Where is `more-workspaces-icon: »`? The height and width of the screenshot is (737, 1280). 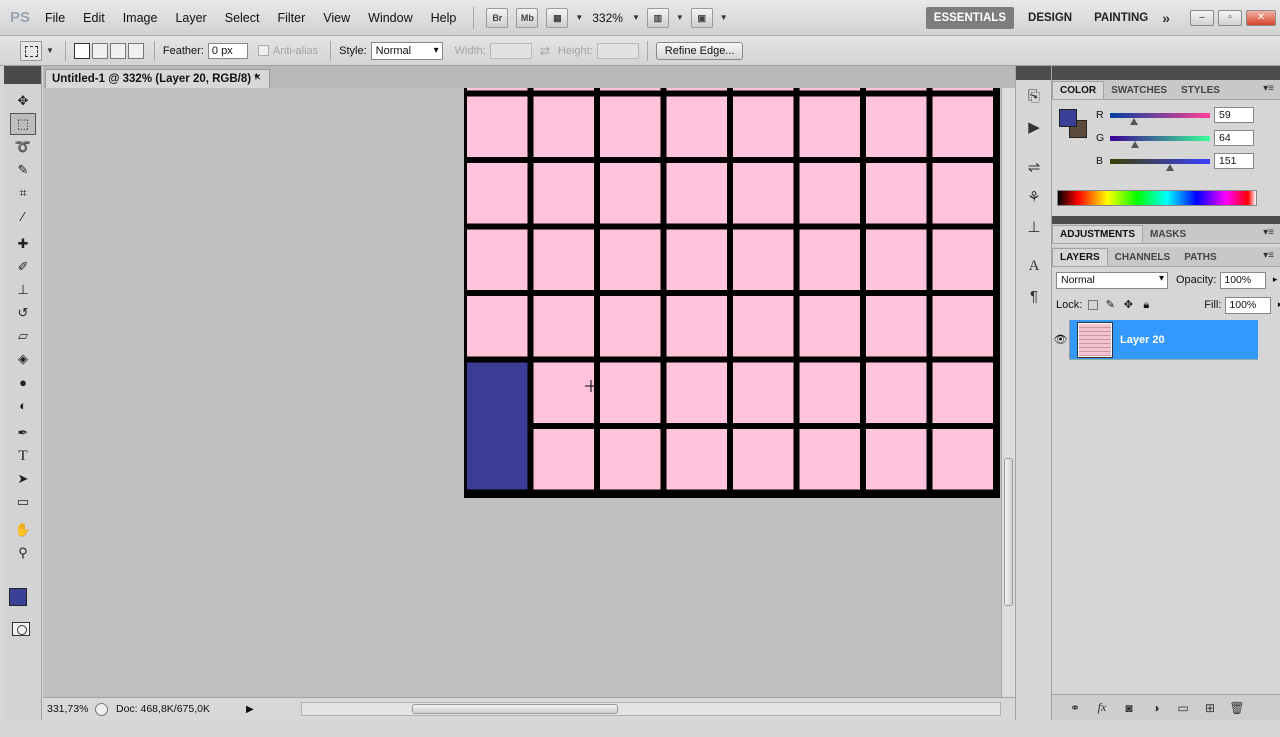
more-workspaces-icon: » is located at coordinates (1166, 18).